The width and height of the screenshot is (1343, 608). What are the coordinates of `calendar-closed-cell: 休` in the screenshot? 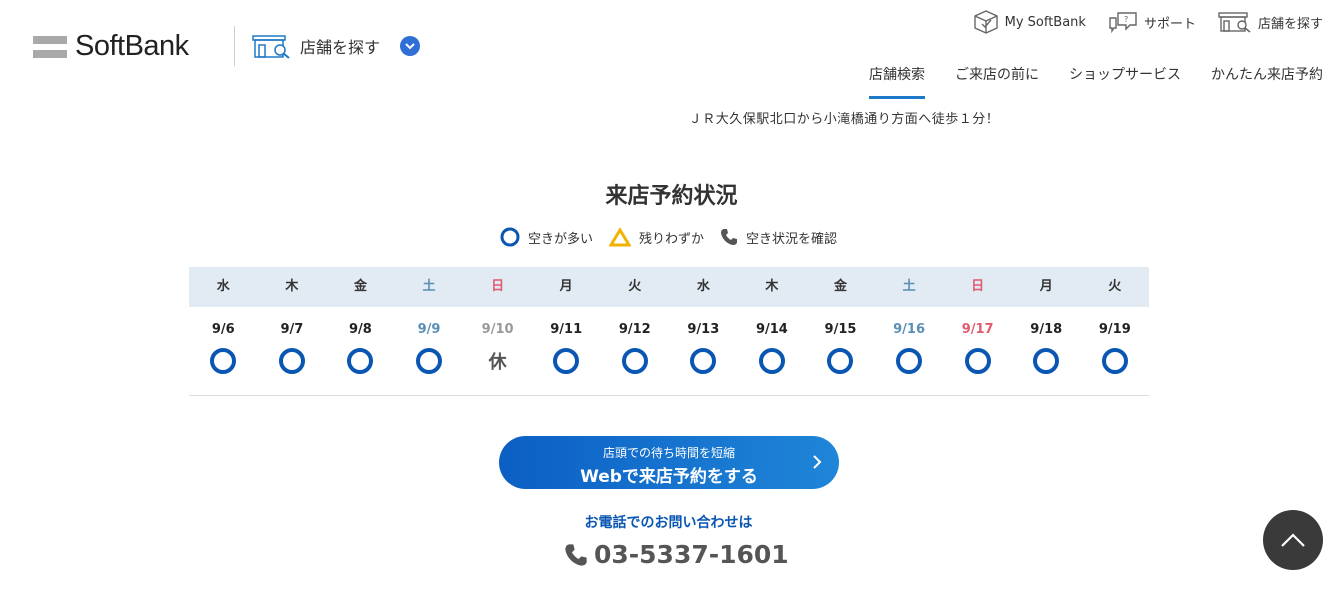 It's located at (497, 361).